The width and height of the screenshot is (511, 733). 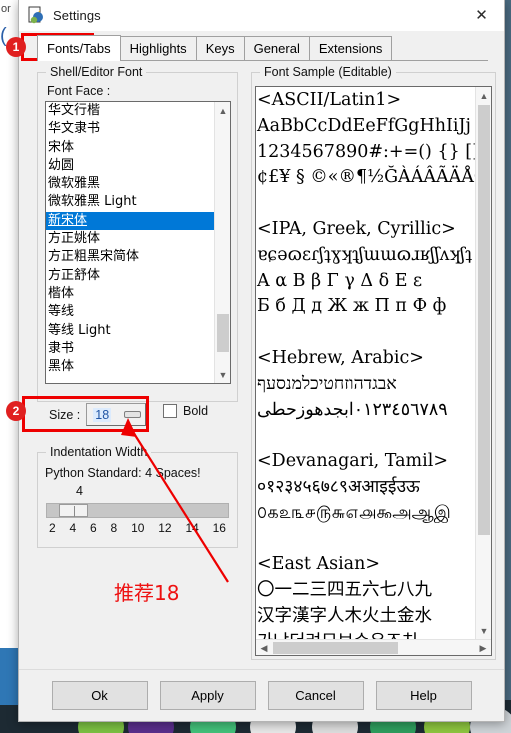 What do you see at coordinates (79, 491) in the screenshot?
I see `indentation-value: 4` at bounding box center [79, 491].